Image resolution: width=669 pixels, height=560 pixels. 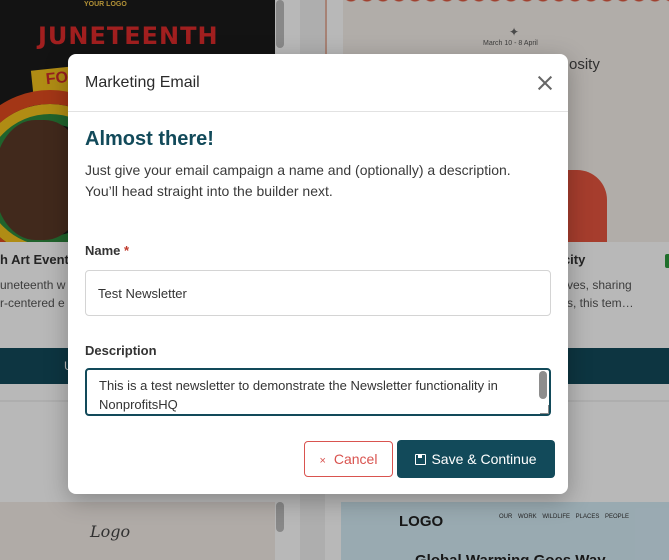 I want to click on save-continue-button: Save & Continue, so click(x=476, y=459).